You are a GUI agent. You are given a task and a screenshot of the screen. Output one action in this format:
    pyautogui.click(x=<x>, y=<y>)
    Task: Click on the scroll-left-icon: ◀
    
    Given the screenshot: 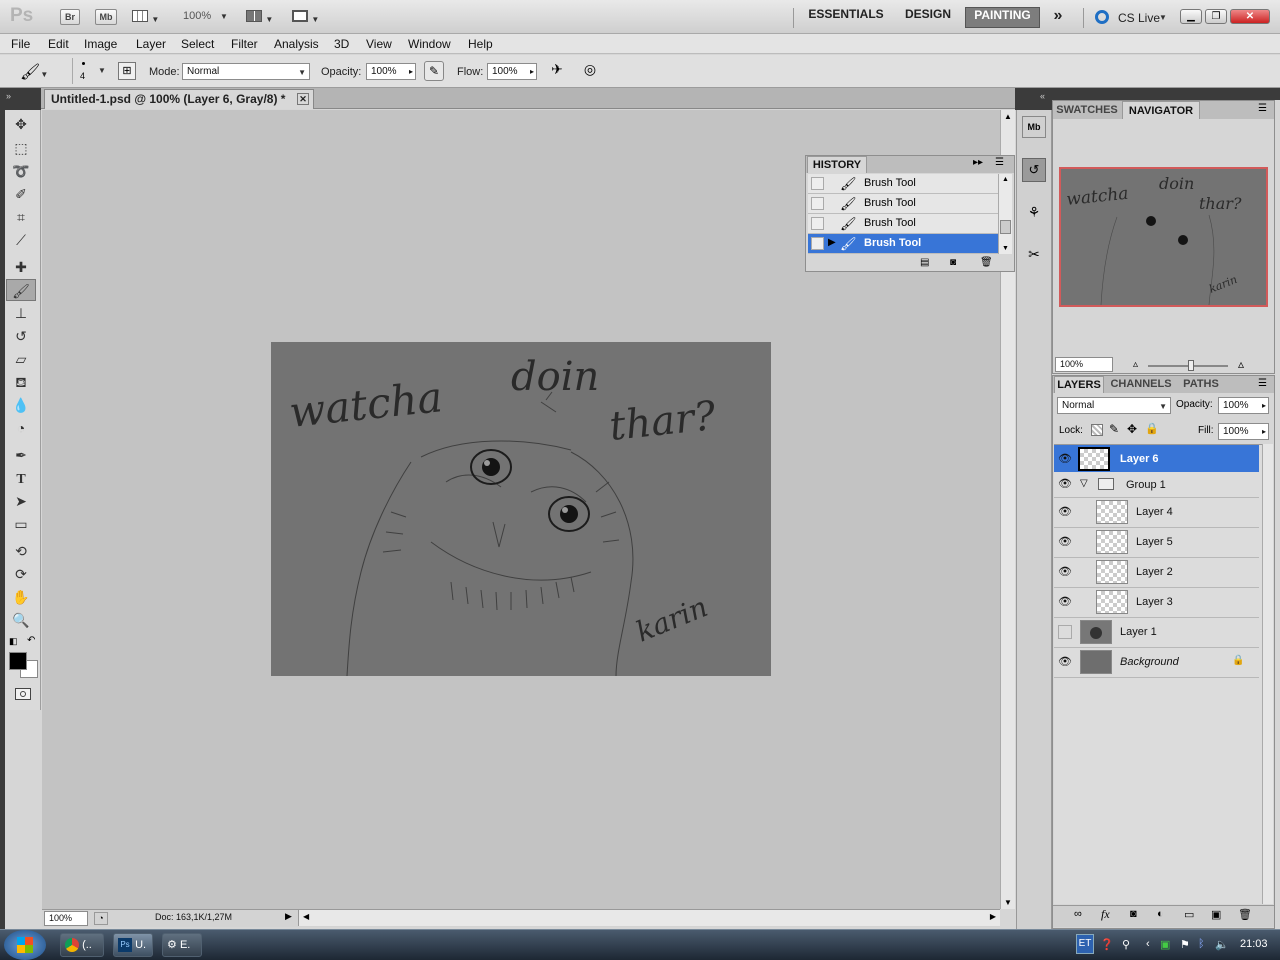 What is the action you would take?
    pyautogui.click(x=306, y=916)
    